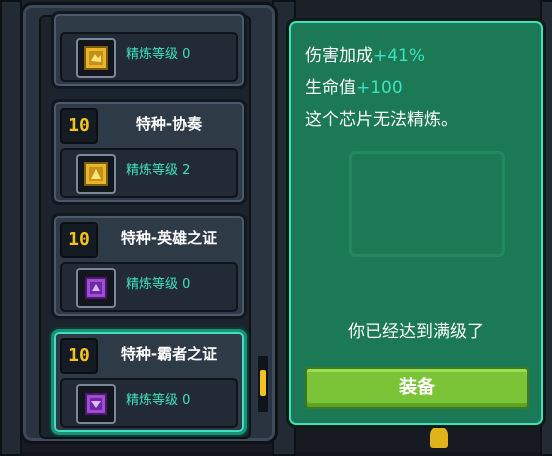 The height and width of the screenshot is (456, 552). Describe the element at coordinates (186, 170) in the screenshot. I see `refine-level-value: 2` at that location.